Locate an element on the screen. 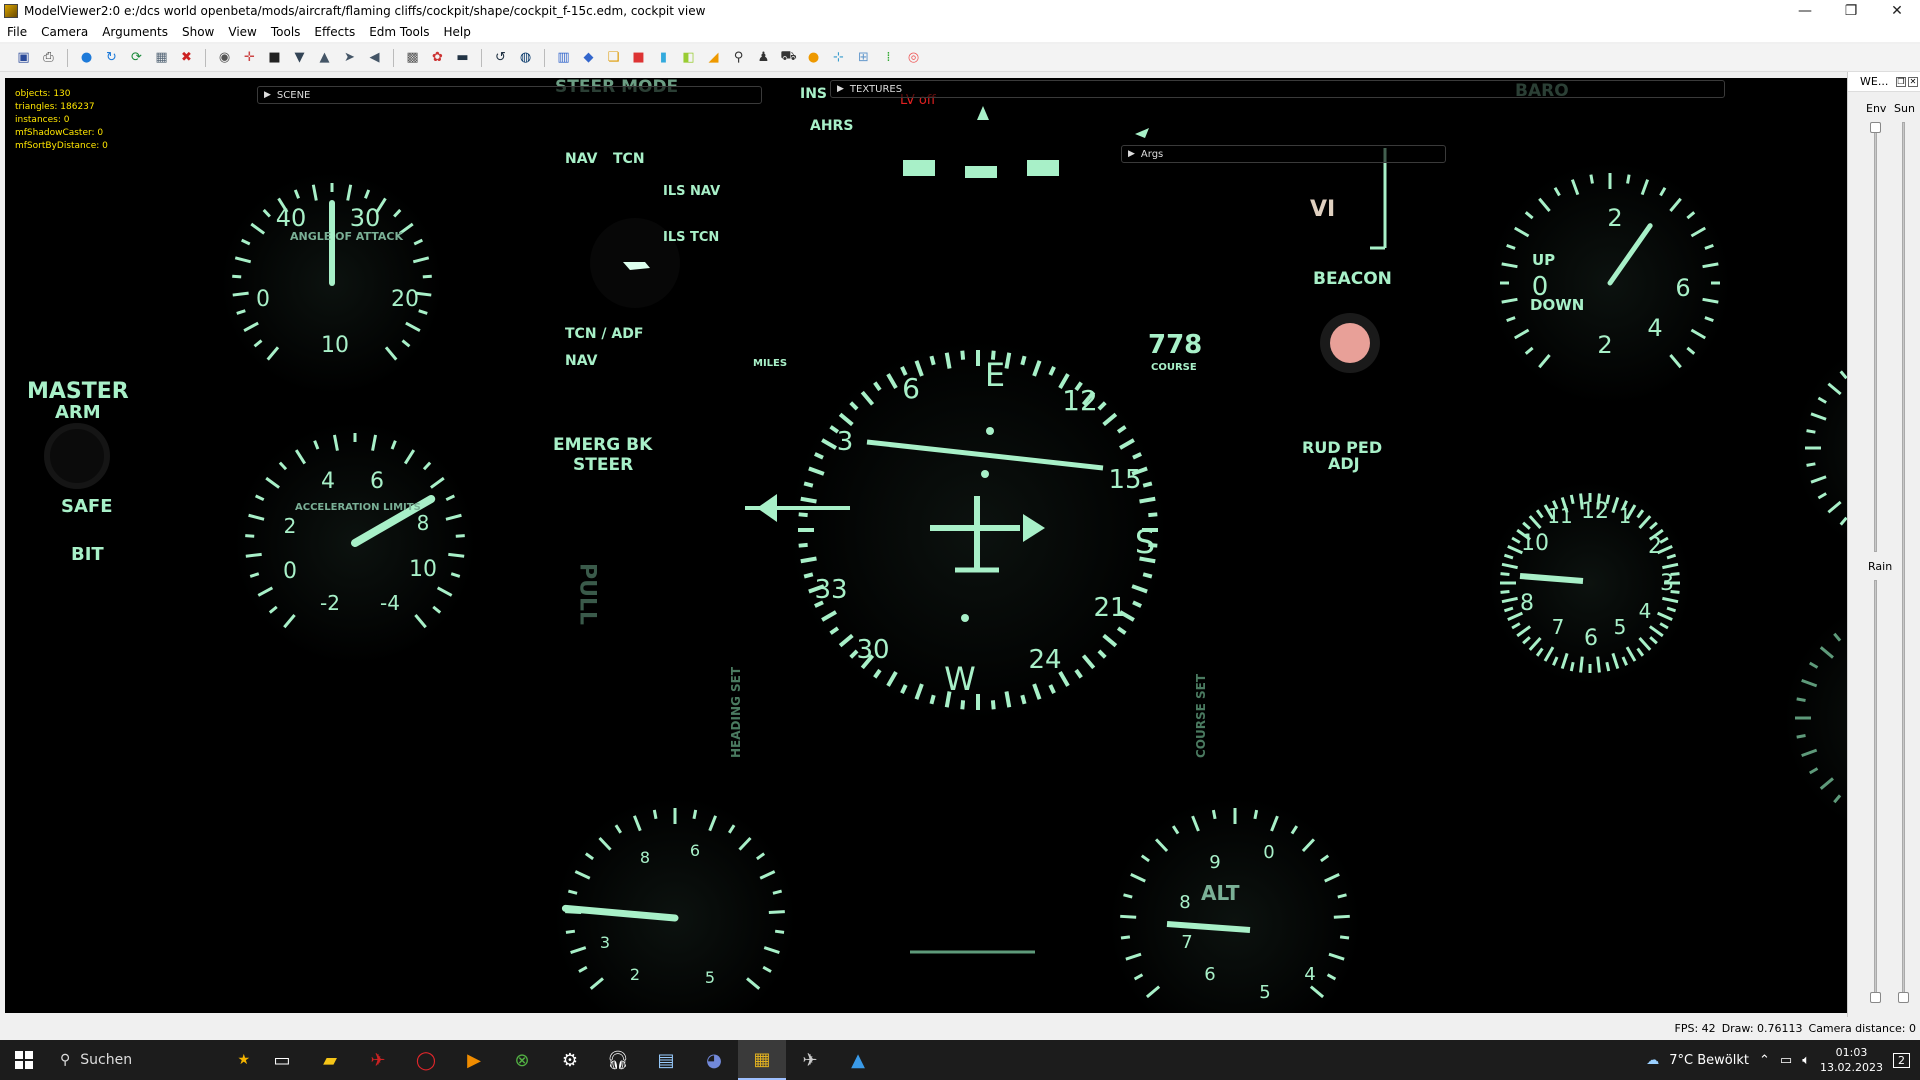 The image size is (1920, 1080). discord-icon: ◕ is located at coordinates (714, 1060).